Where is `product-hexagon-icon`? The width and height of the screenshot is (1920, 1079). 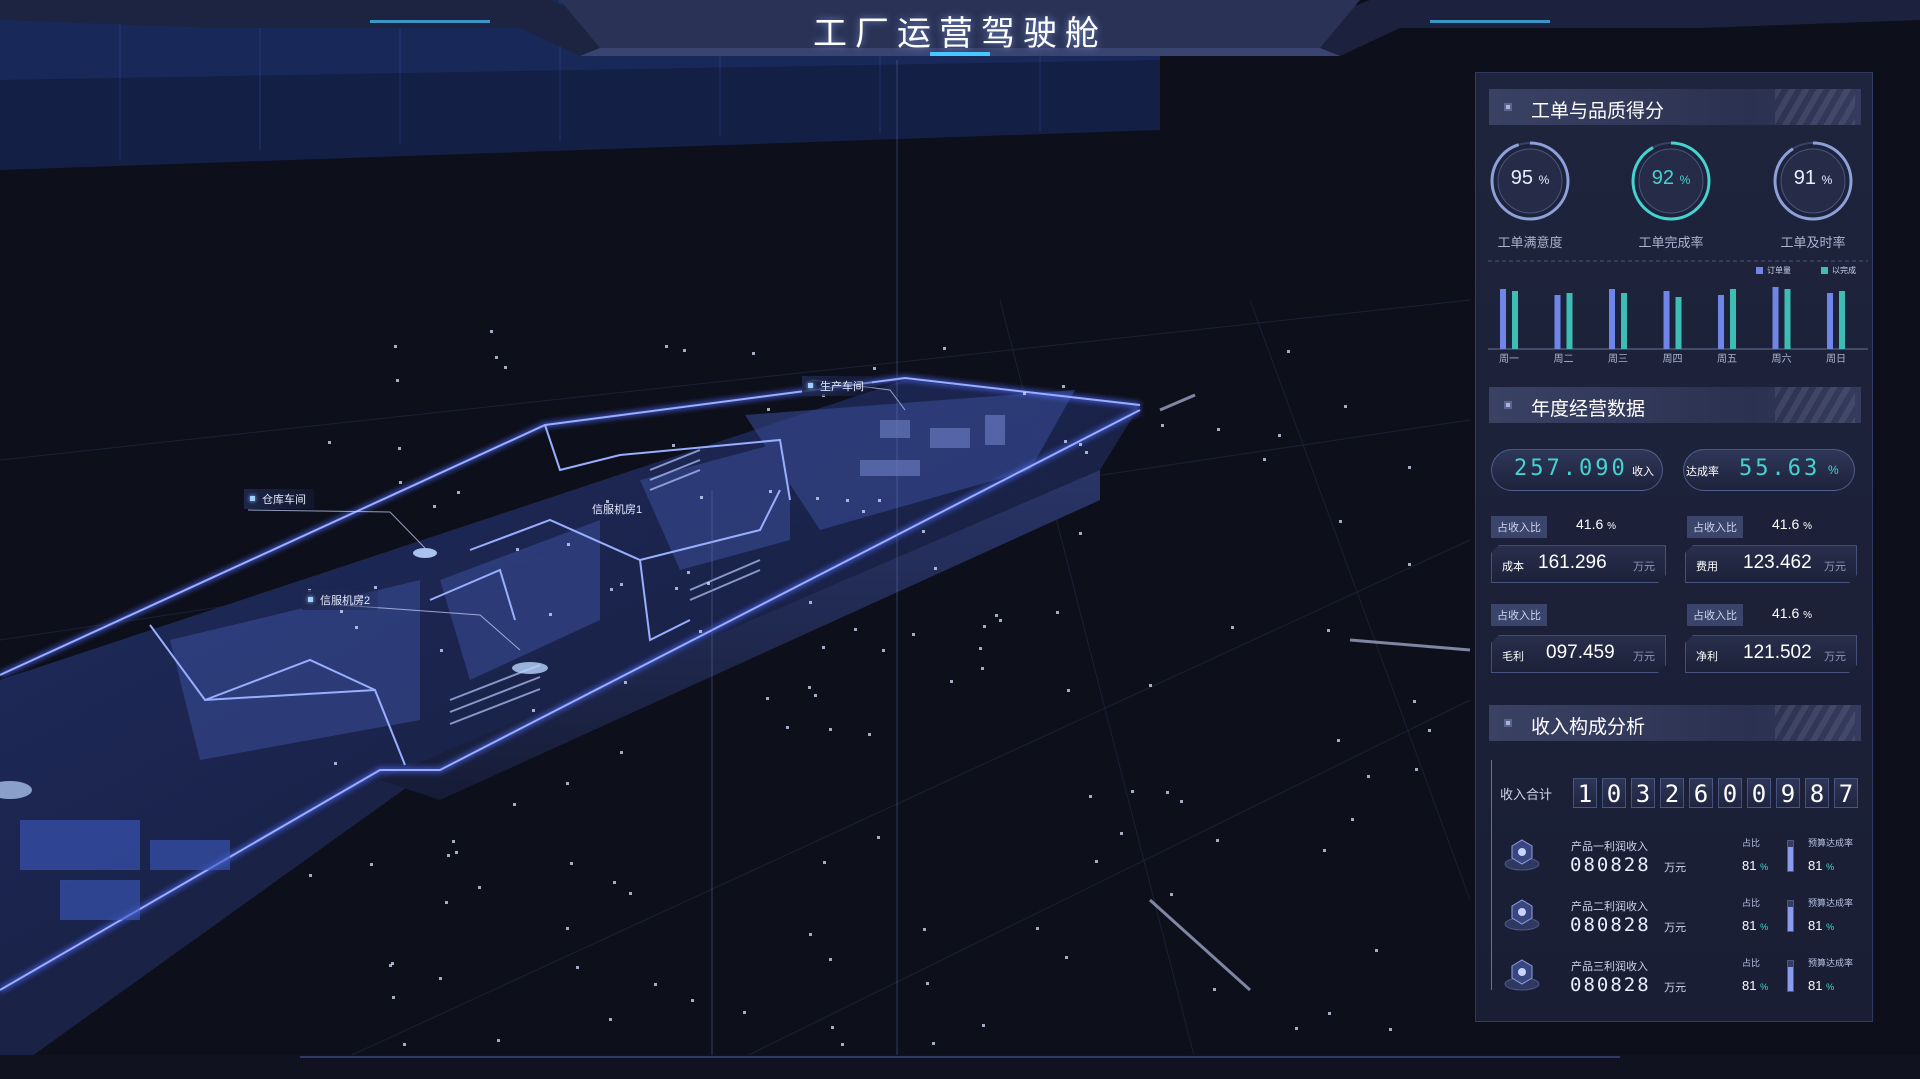
product-hexagon-icon is located at coordinates (1522, 913).